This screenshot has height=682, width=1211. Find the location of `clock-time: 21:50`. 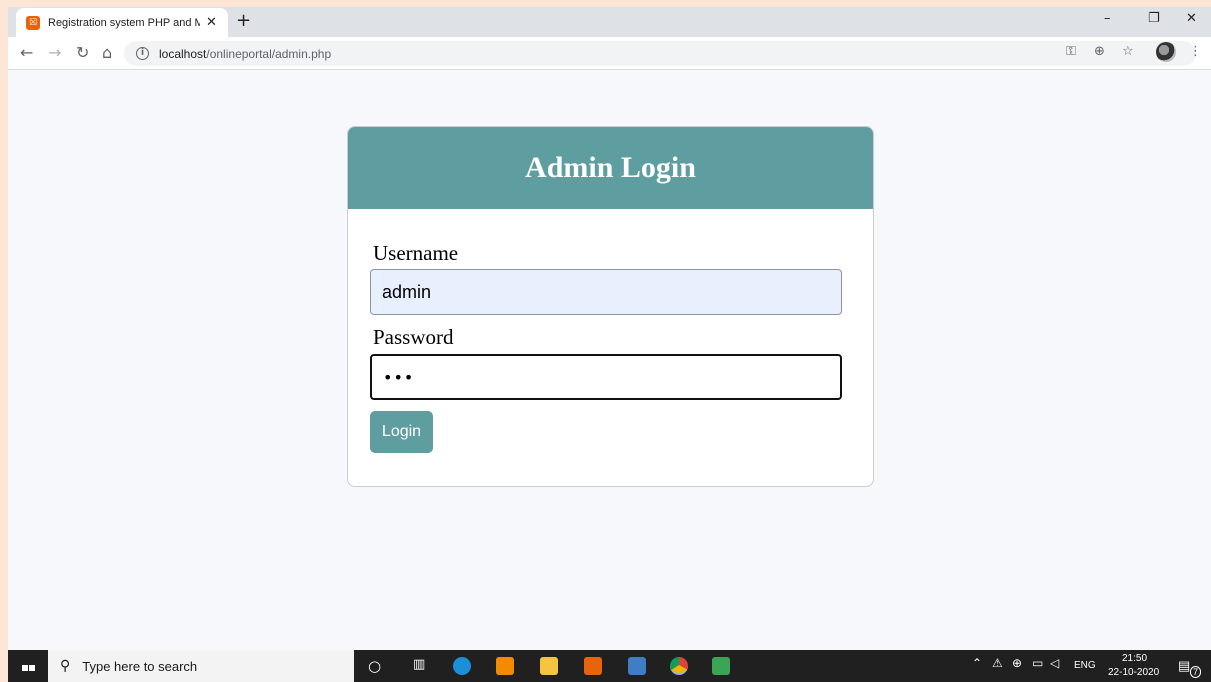

clock-time: 21:50 is located at coordinates (1134, 658).